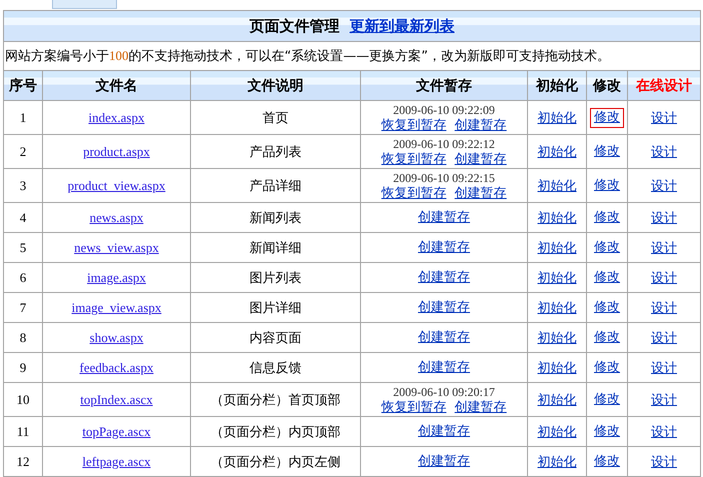  Describe the element at coordinates (402, 25) in the screenshot. I see `refresh-link: 更新到最新列表` at that location.